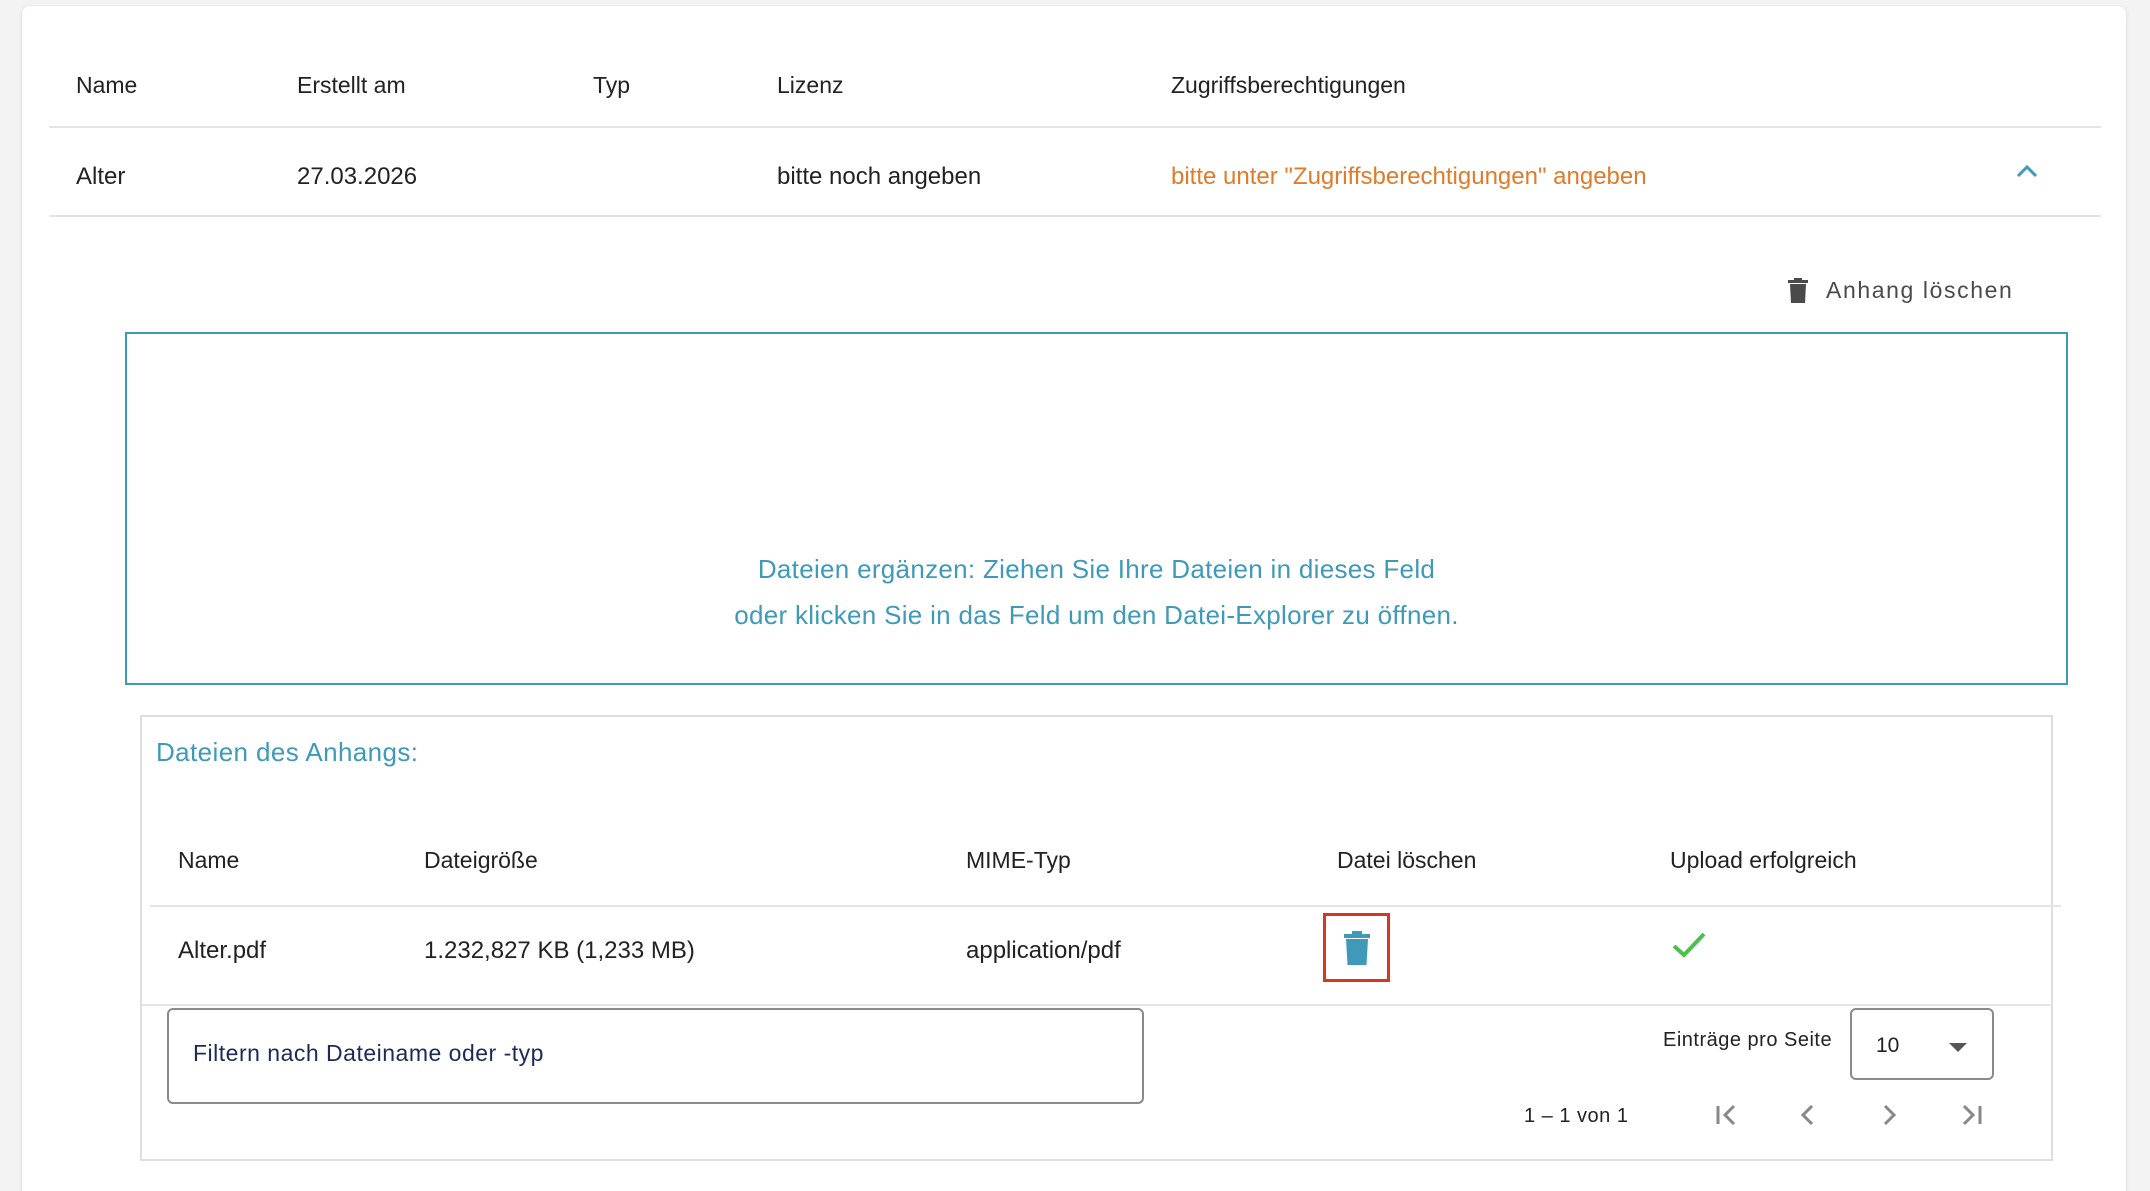 This screenshot has width=2150, height=1191. I want to click on delete-file-button, so click(1356, 947).